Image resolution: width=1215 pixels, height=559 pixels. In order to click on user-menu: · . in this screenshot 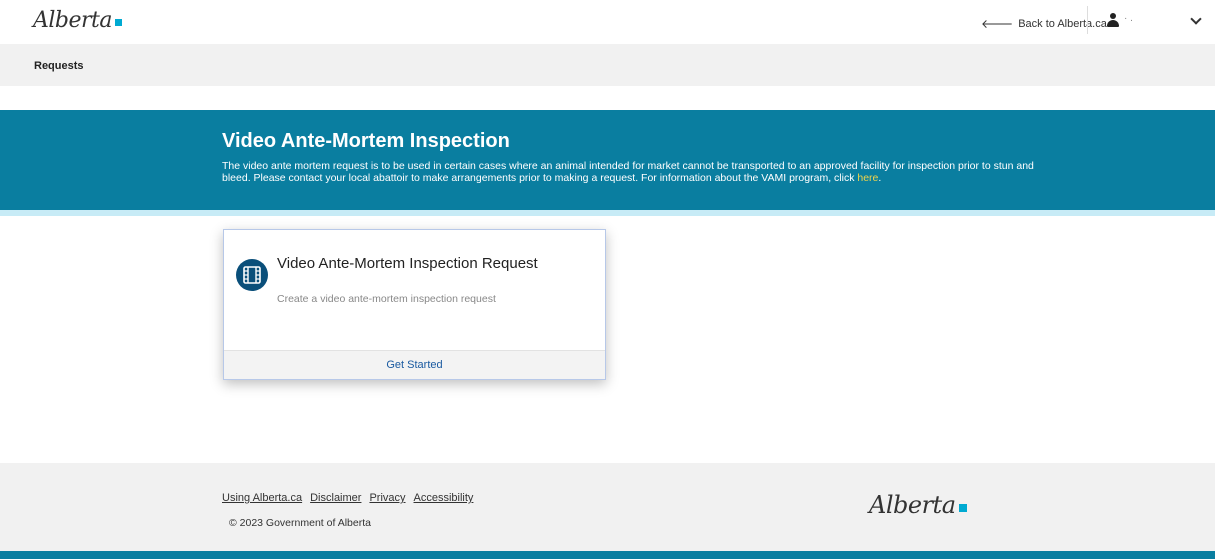, I will do `click(1156, 23)`.